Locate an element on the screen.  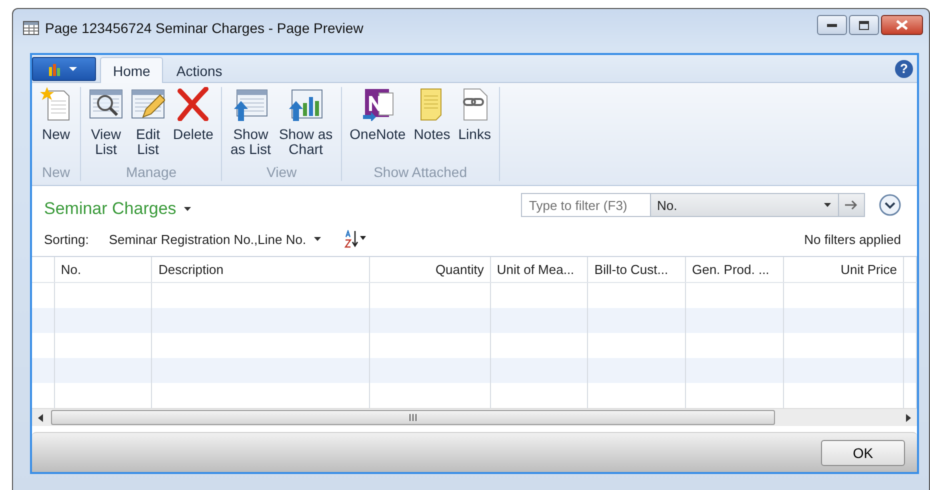
column-header: Unit Price is located at coordinates (844, 269).